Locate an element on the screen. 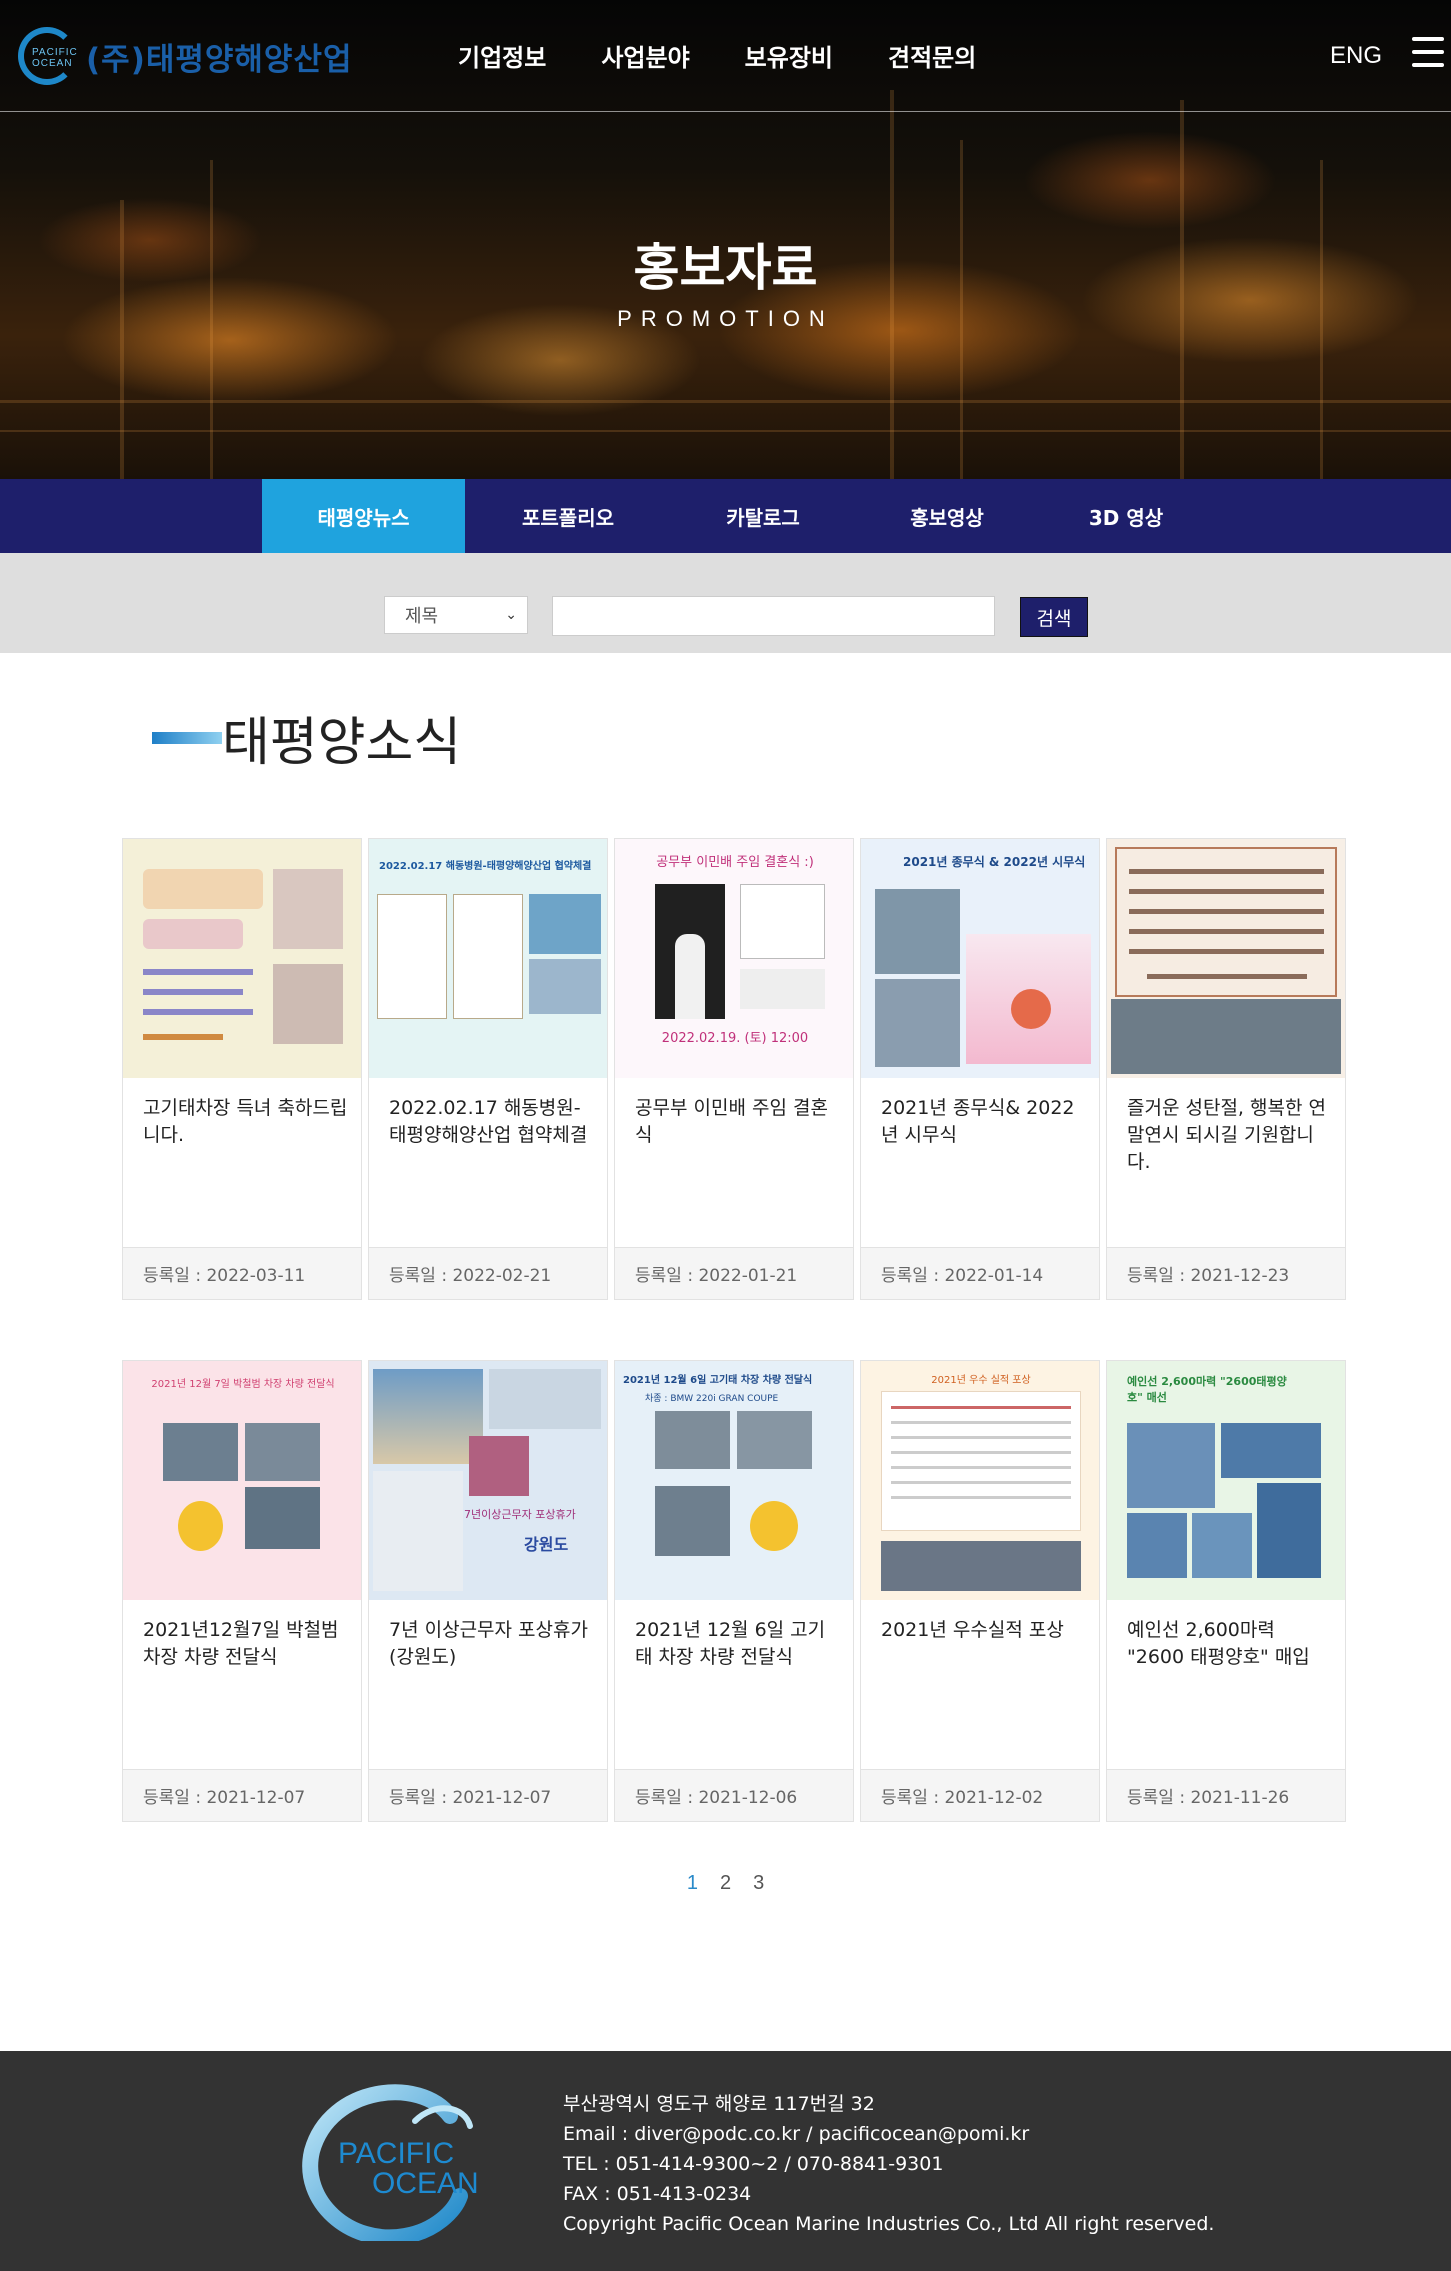 The width and height of the screenshot is (1451, 2271). tab-promo-video: 홍보영상 is located at coordinates (947, 516).